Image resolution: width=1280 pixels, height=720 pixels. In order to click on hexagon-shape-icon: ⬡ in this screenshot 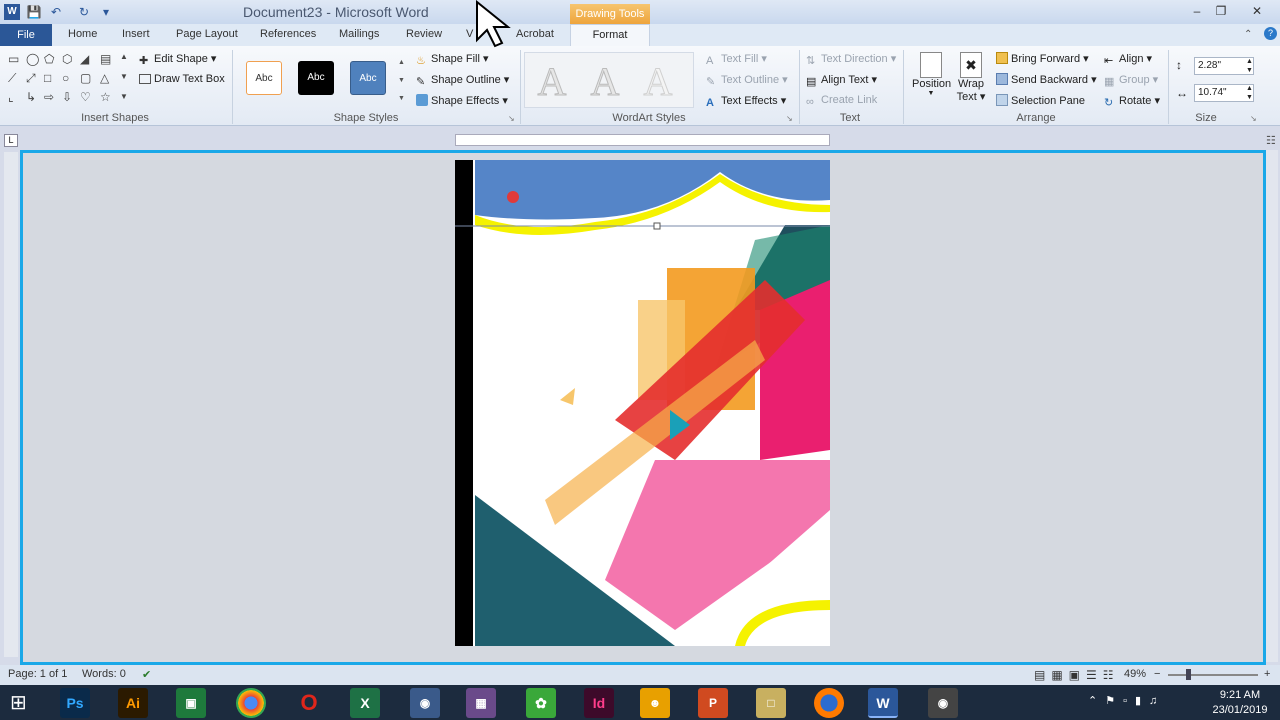, I will do `click(67, 59)`.